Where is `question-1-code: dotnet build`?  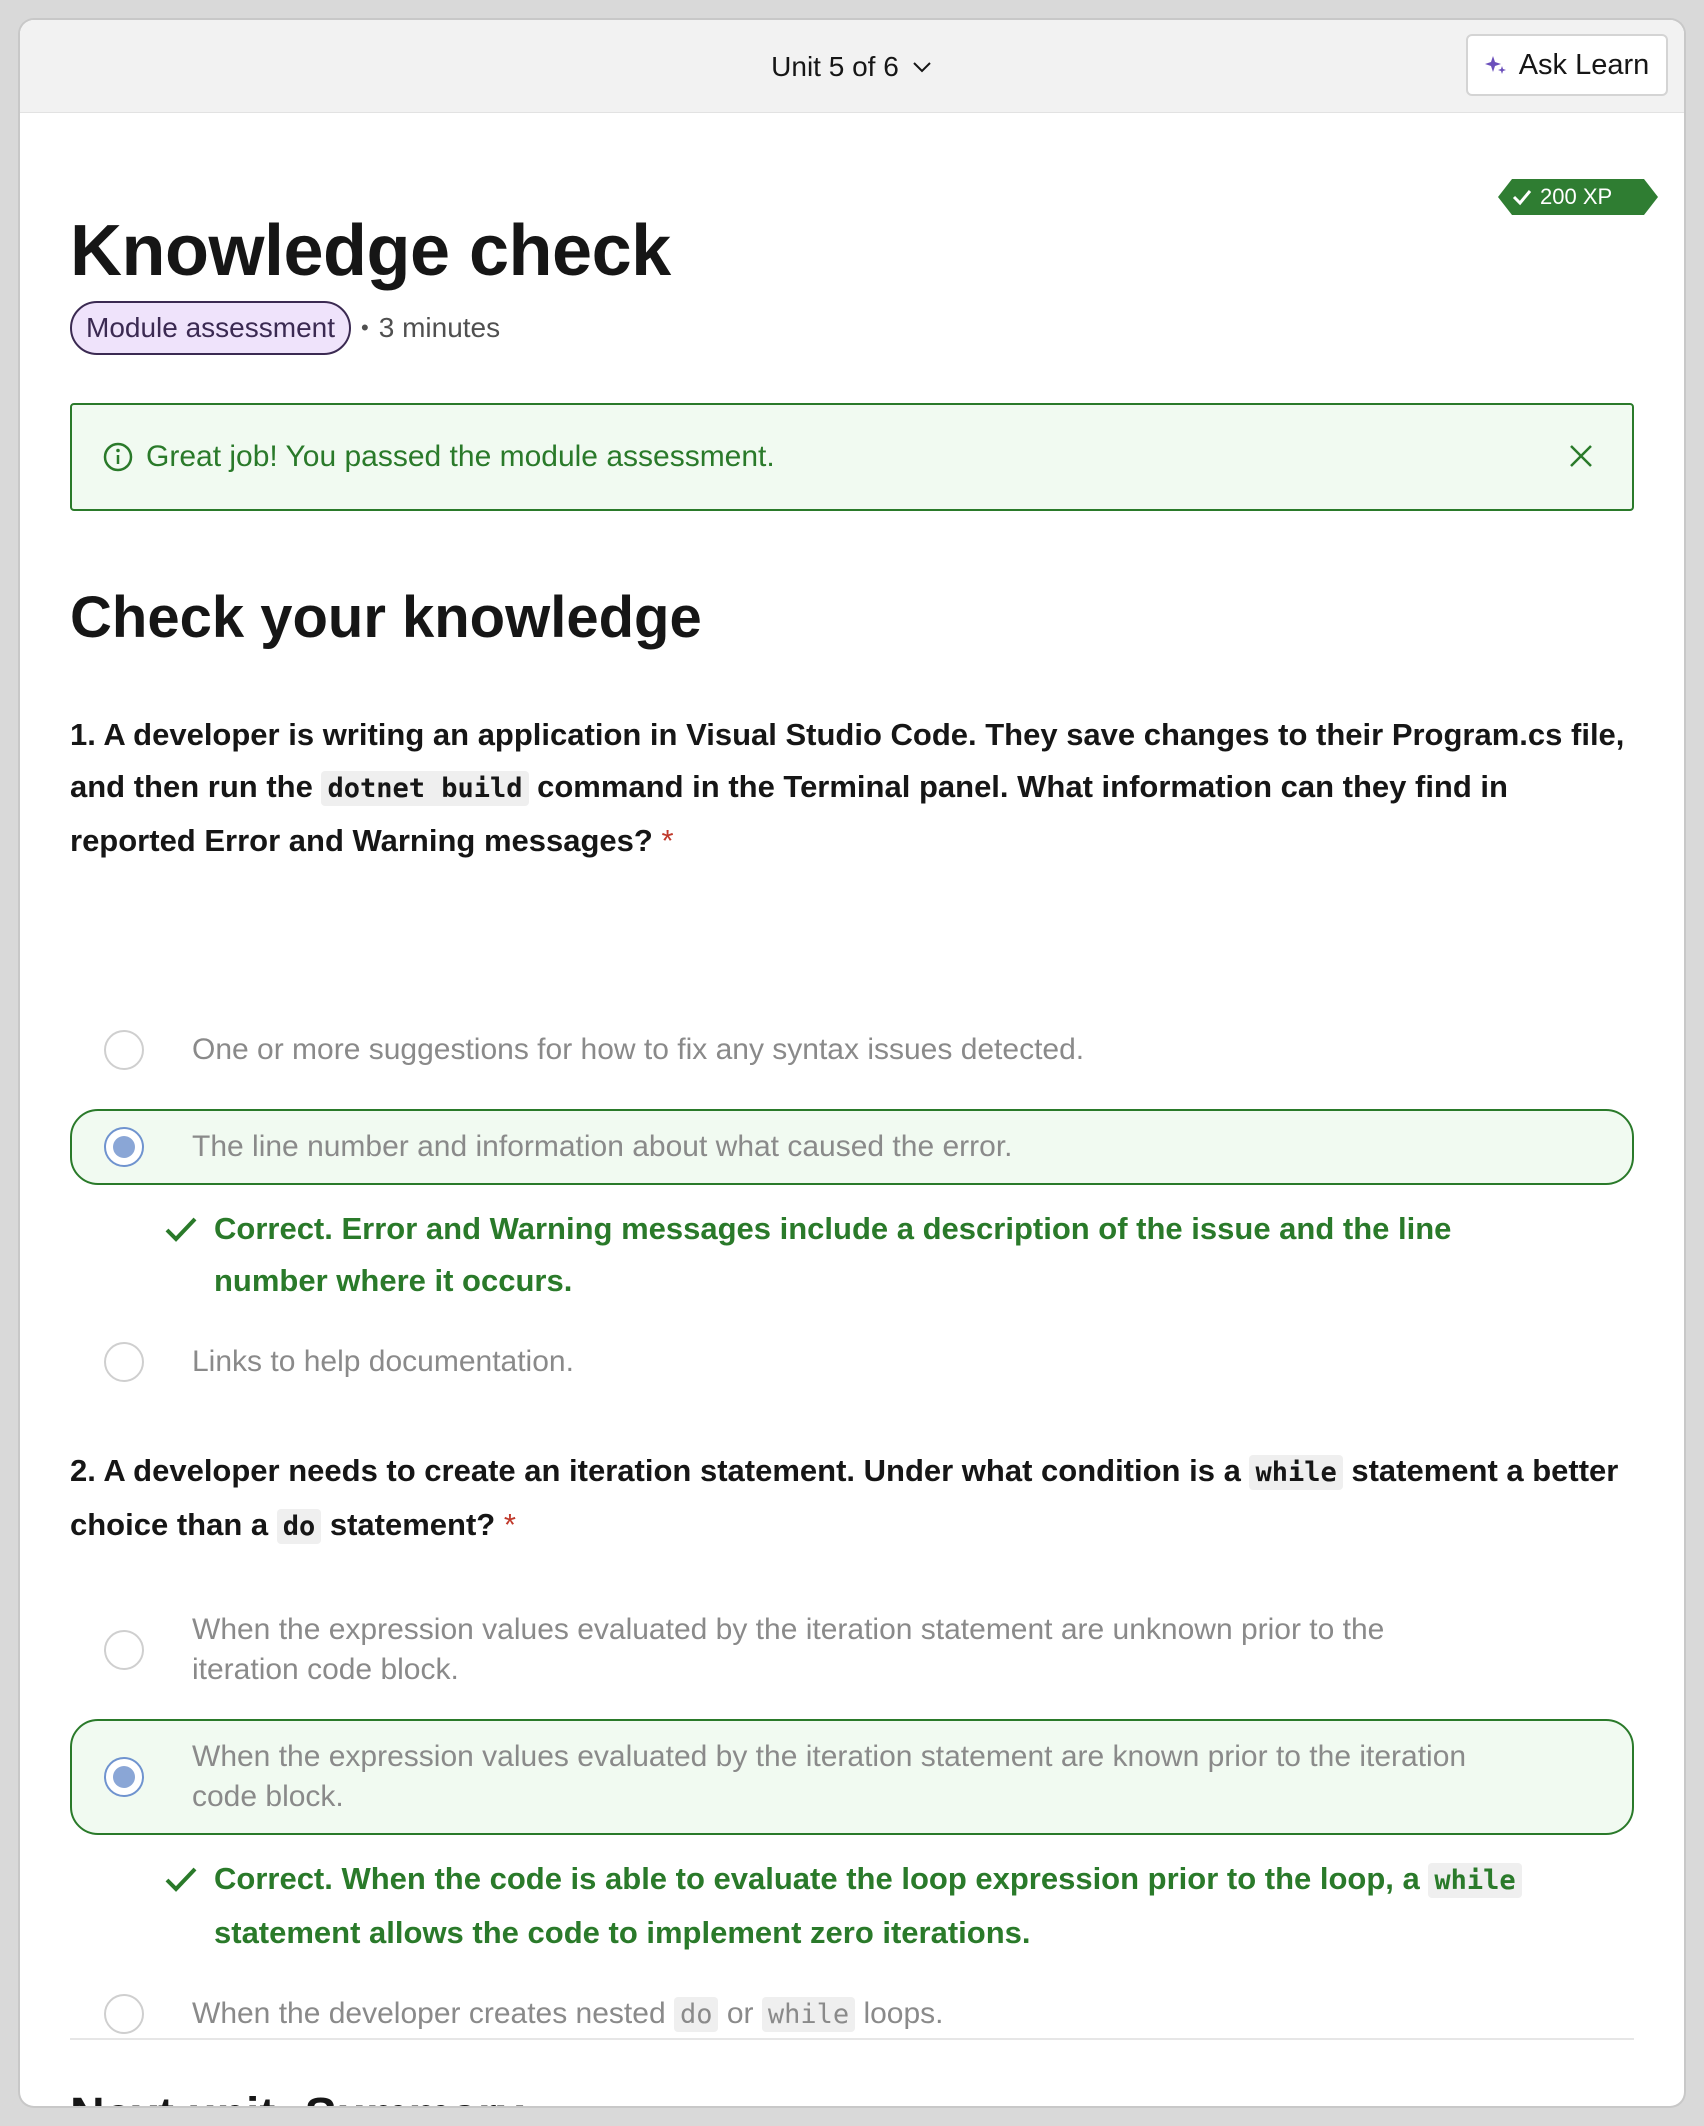 question-1-code: dotnet build is located at coordinates (425, 788).